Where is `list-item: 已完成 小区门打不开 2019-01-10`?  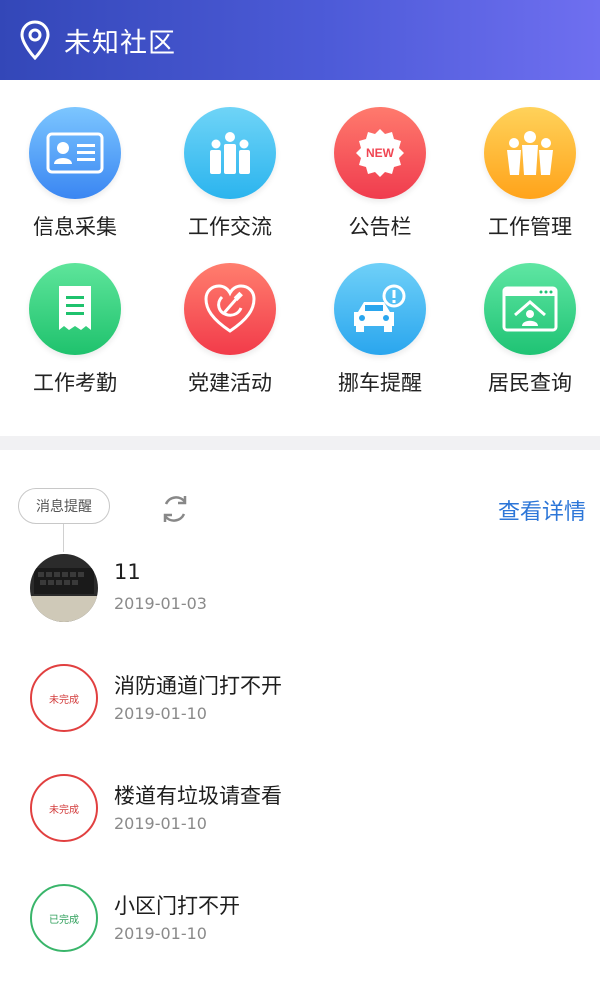 list-item: 已完成 小区门打不开 2019-01-10 is located at coordinates (300, 933).